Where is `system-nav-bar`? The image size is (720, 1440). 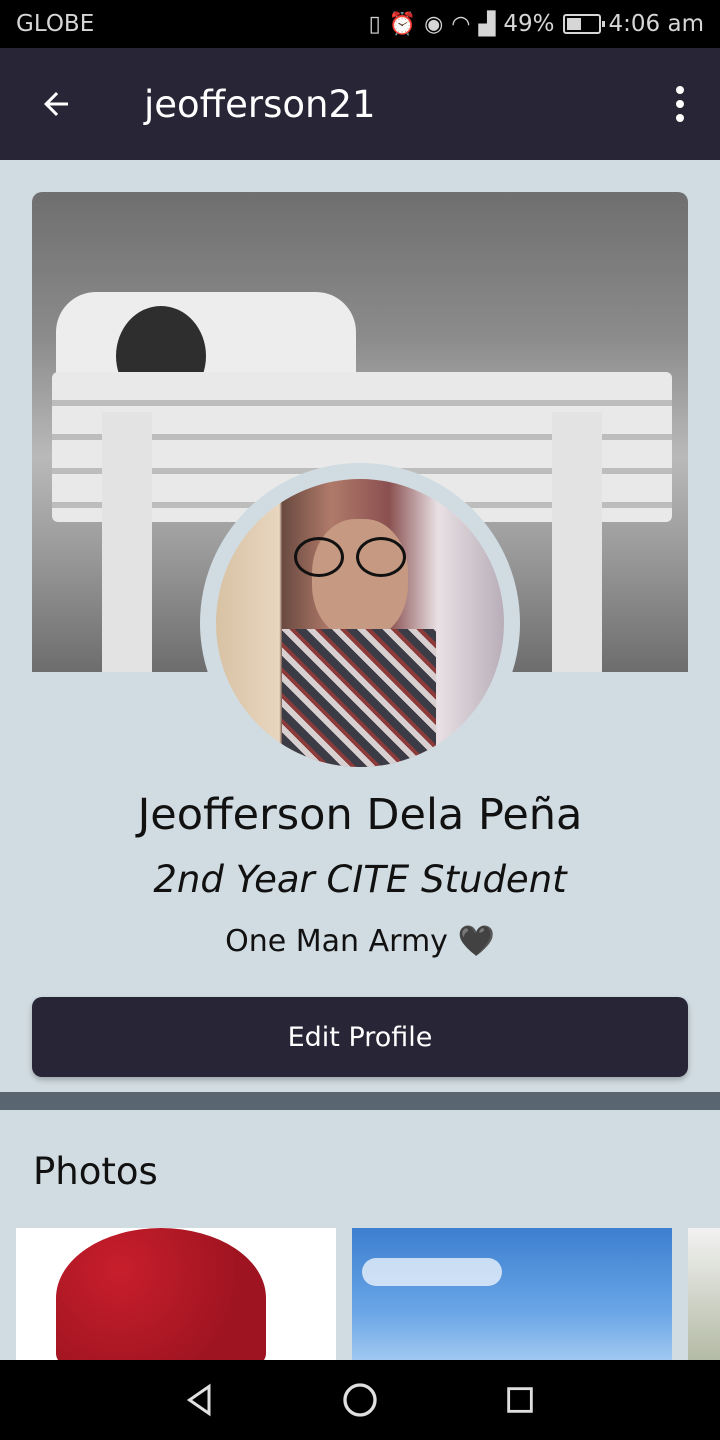 system-nav-bar is located at coordinates (360, 1400).